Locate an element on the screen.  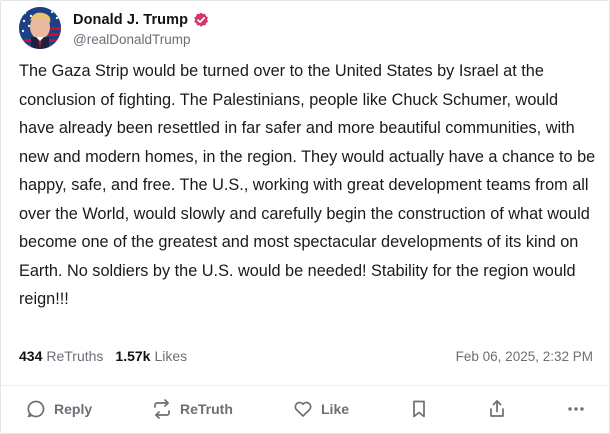
likes-count: 1.57k is located at coordinates (133, 356).